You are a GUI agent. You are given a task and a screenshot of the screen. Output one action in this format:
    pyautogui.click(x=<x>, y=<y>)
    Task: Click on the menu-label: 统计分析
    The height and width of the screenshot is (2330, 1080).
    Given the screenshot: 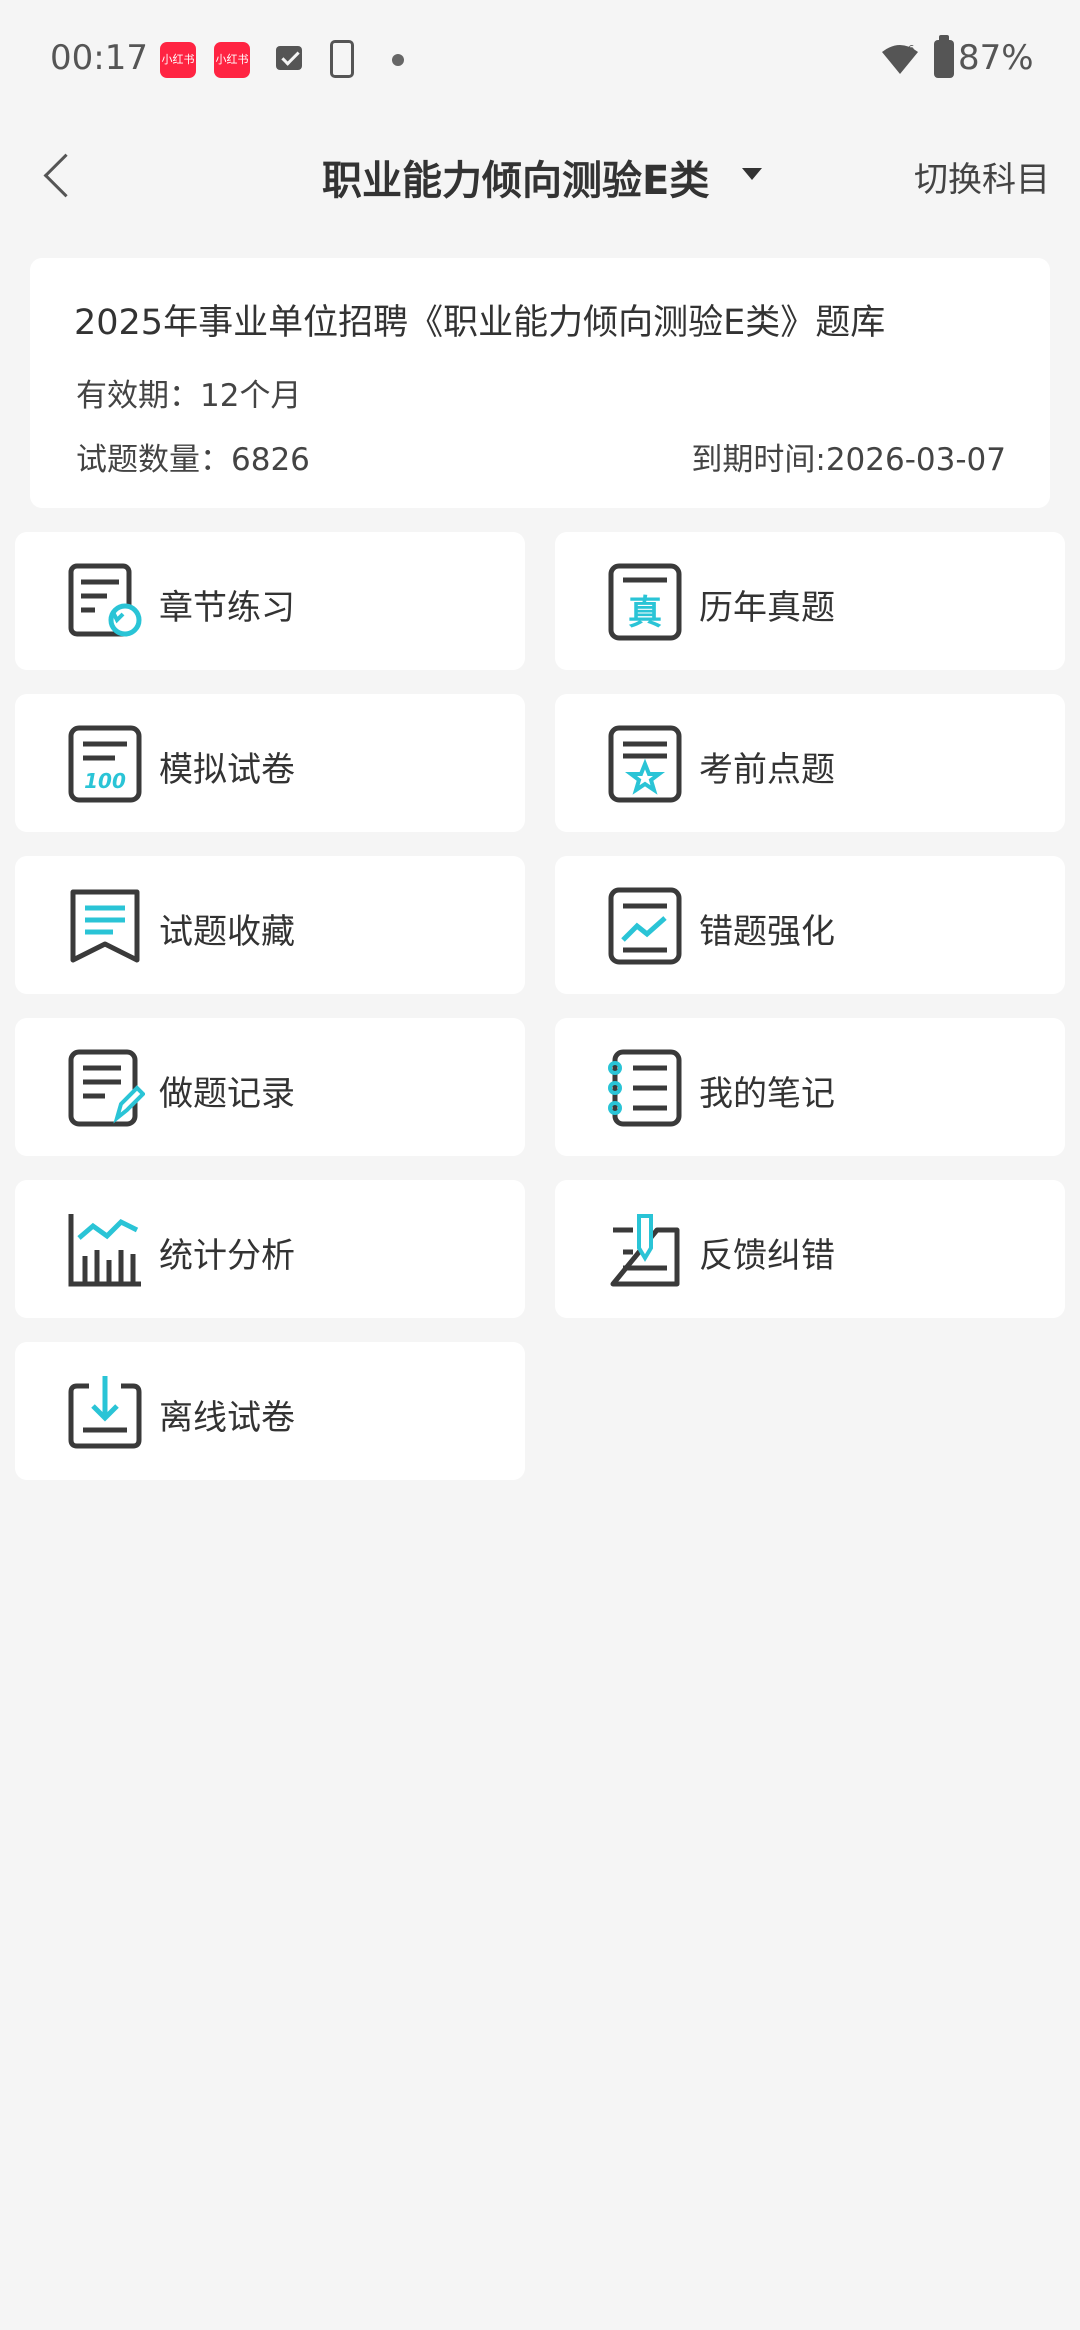 What is the action you would take?
    pyautogui.click(x=227, y=1256)
    